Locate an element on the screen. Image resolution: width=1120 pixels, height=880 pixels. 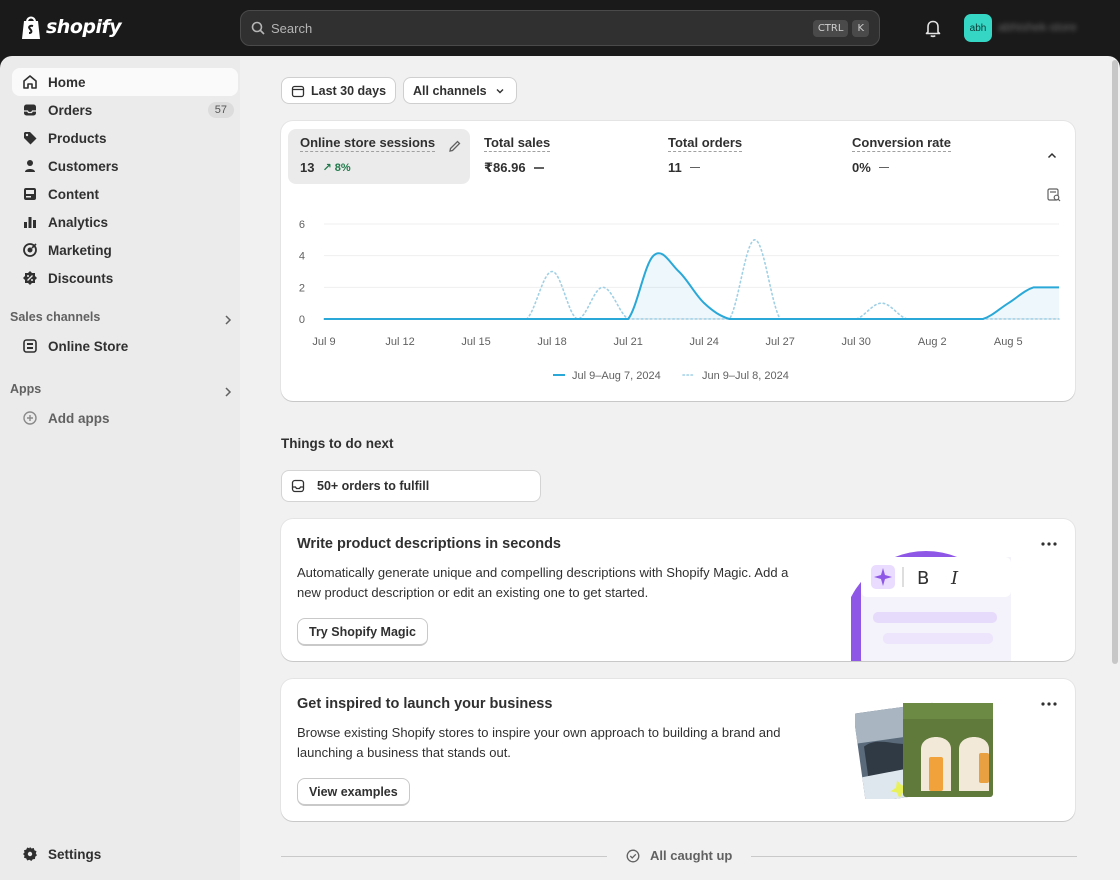
brand-name: shopify is located at coordinates (84, 27).